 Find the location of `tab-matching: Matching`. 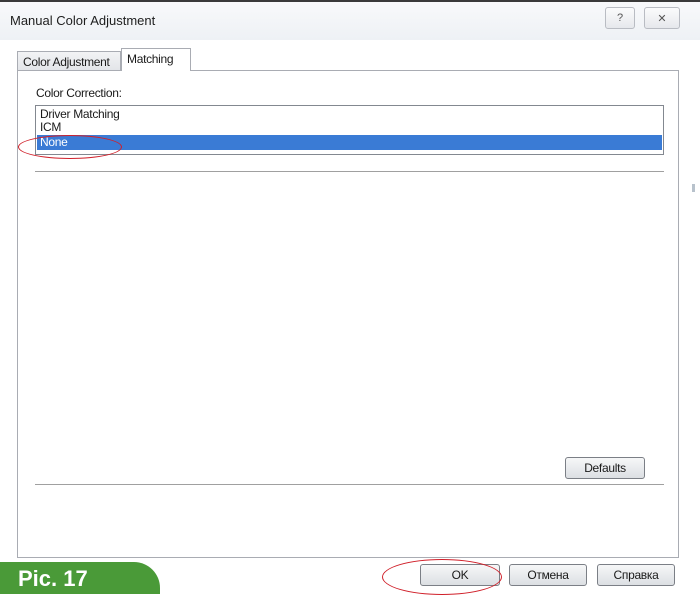

tab-matching: Matching is located at coordinates (156, 59).